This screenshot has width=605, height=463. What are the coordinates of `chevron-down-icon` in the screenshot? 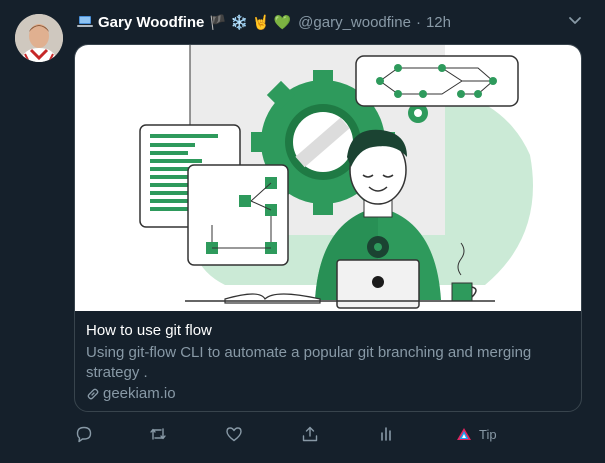 It's located at (575, 20).